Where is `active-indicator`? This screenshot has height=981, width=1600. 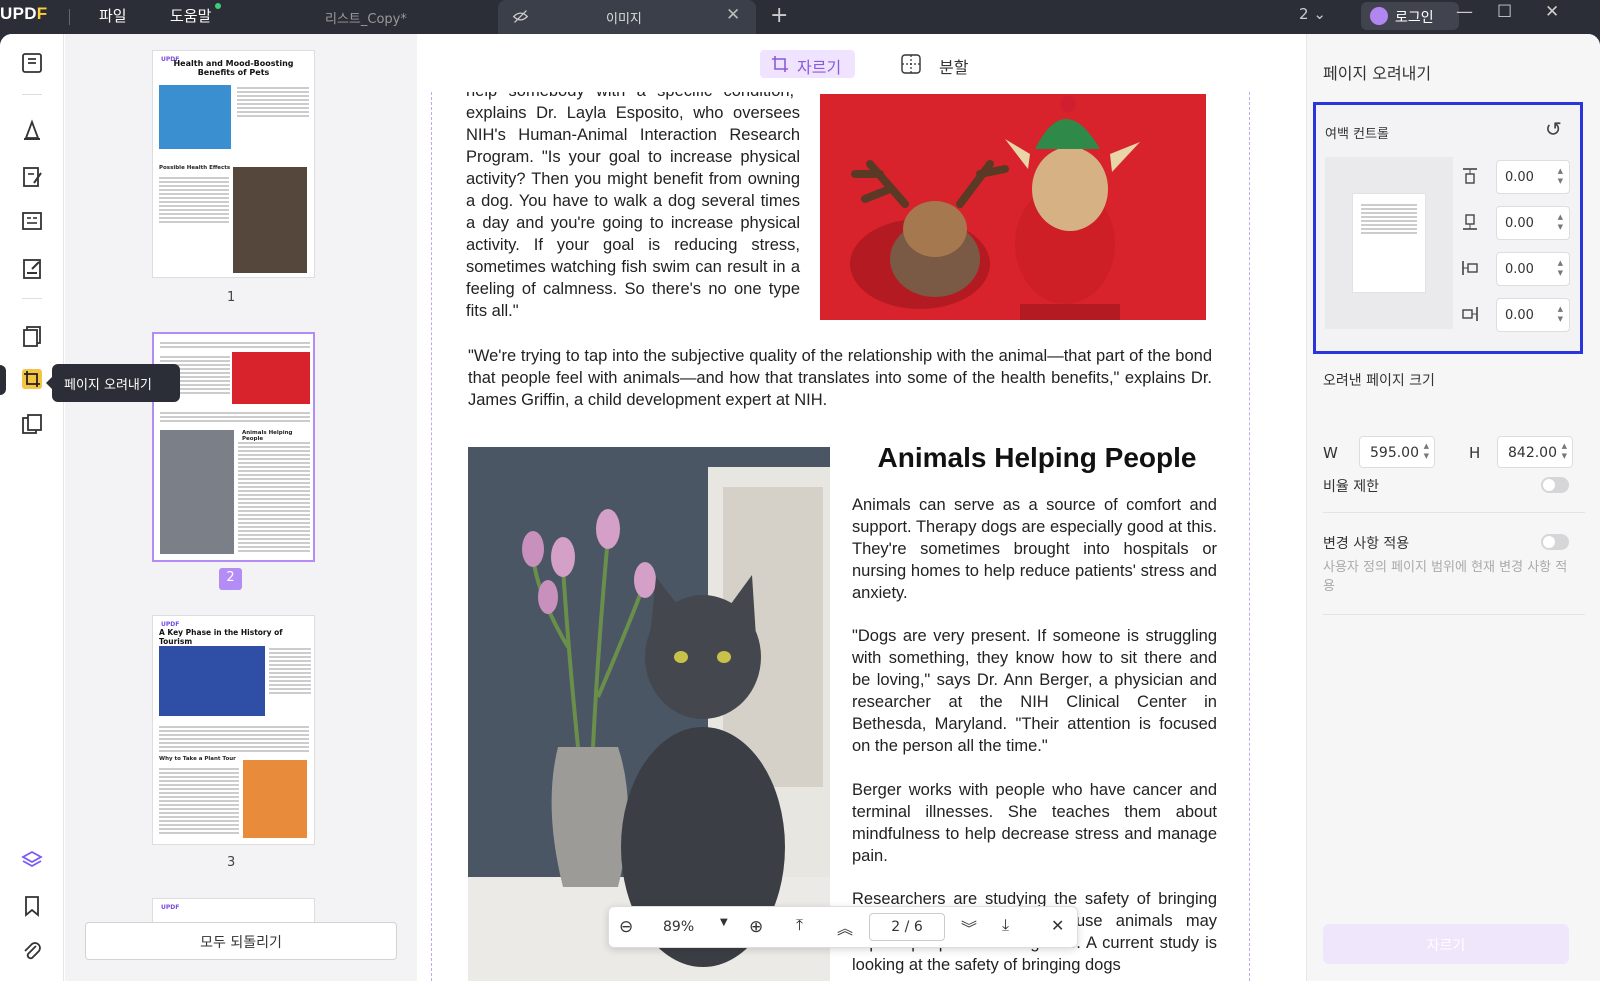 active-indicator is located at coordinates (3, 380).